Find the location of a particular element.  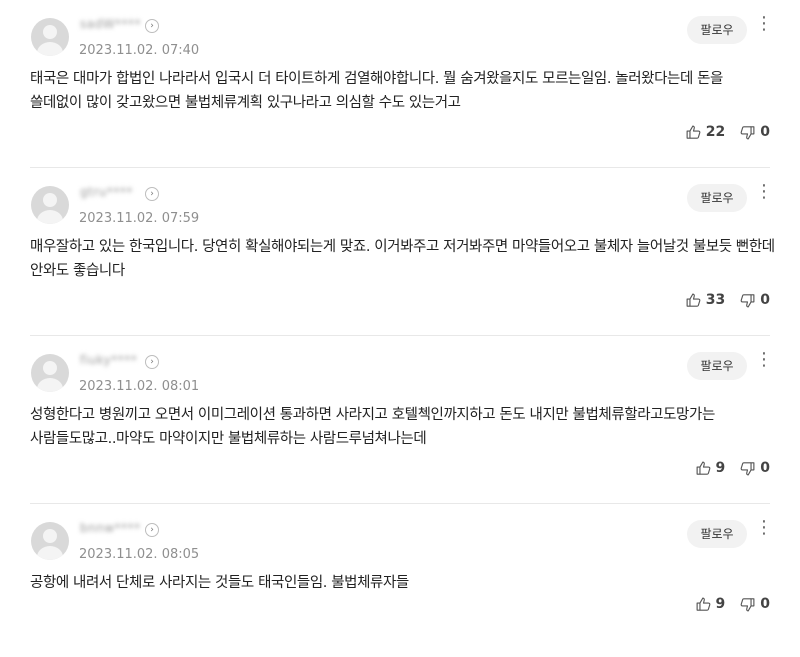

reaction-bar: 33 0 is located at coordinates (727, 300).